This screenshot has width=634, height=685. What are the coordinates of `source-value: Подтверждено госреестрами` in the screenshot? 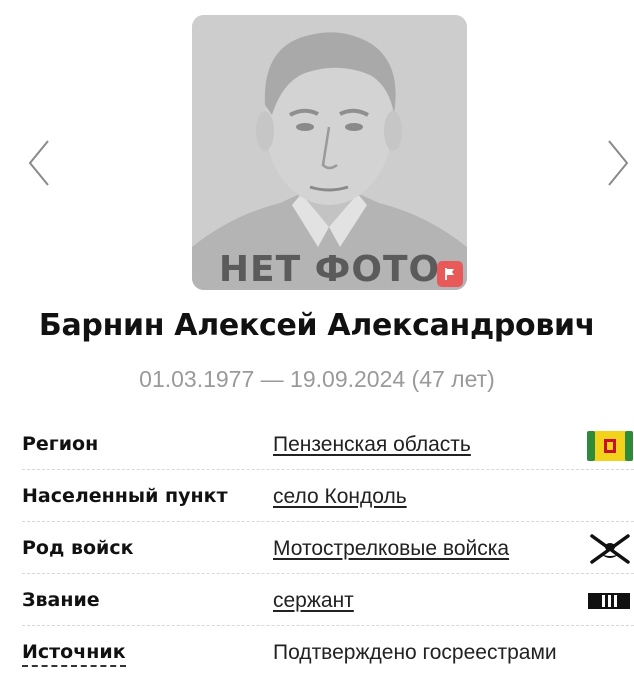 It's located at (415, 652).